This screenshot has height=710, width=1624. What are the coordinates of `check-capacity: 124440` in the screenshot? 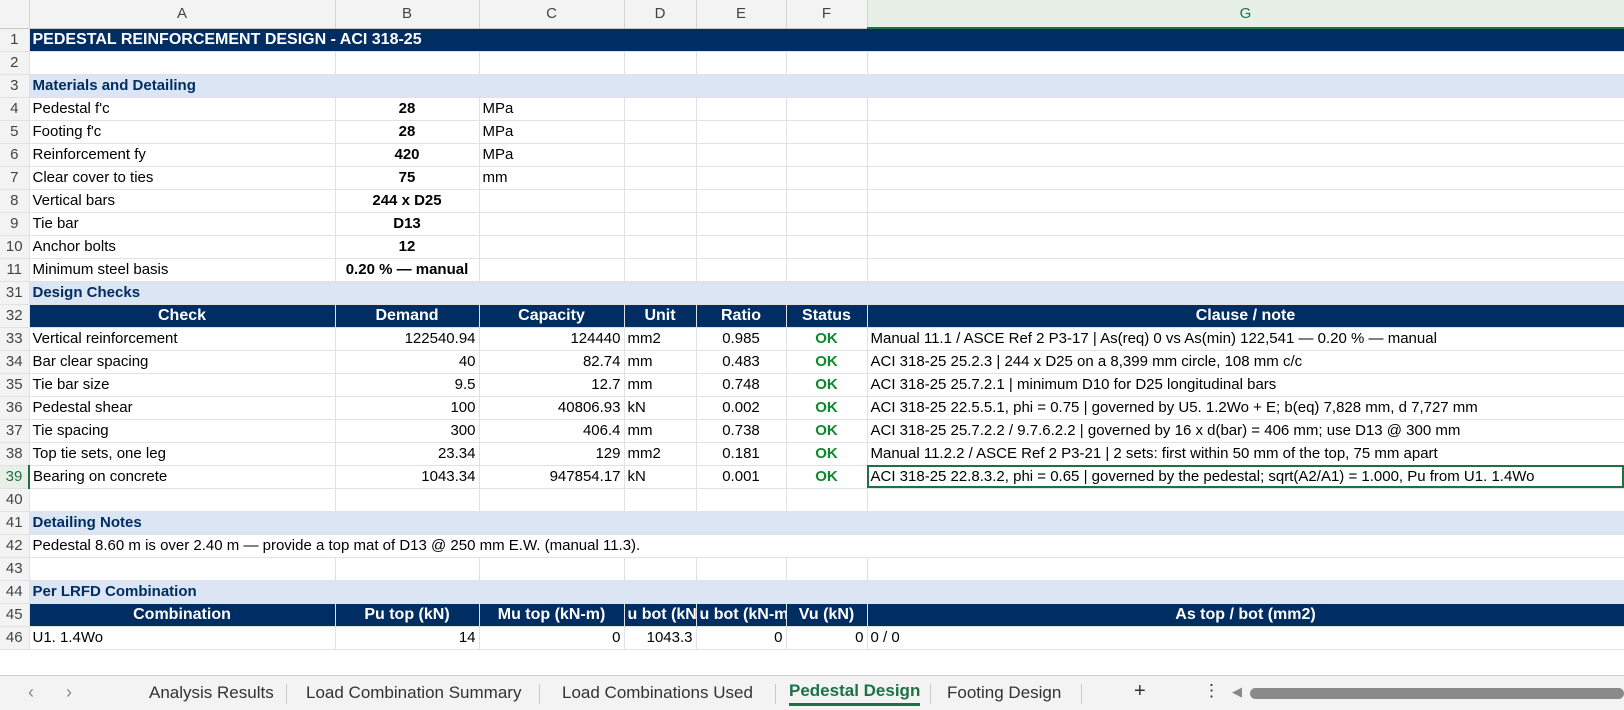 It's located at (551, 338).